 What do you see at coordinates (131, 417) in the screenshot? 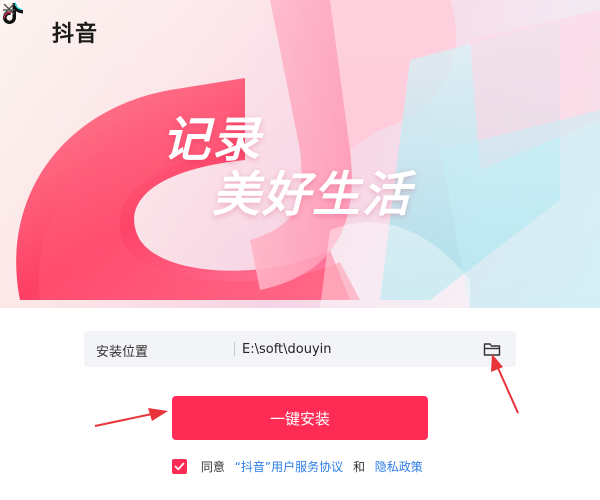
I see `arrow-to-install-button` at bounding box center [131, 417].